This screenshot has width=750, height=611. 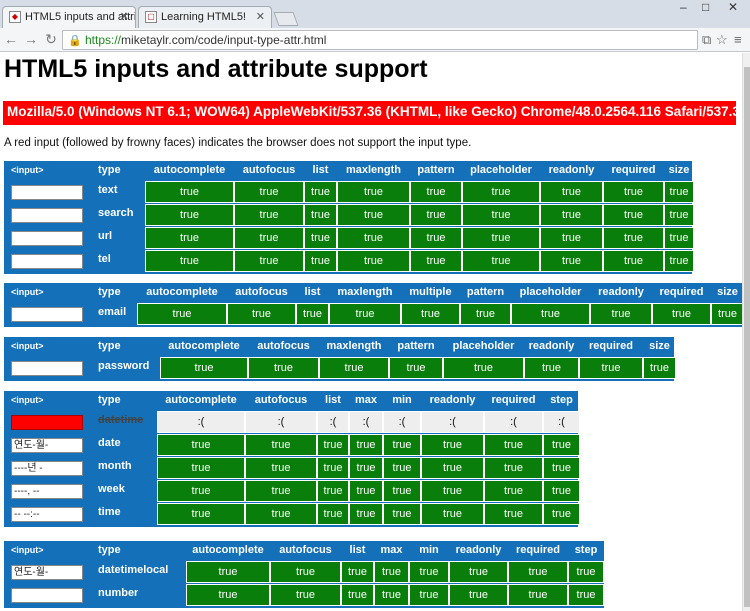 I want to click on tab-html5-inputs: ◆ HTML5 inputs and attribu ✕, so click(x=69, y=17).